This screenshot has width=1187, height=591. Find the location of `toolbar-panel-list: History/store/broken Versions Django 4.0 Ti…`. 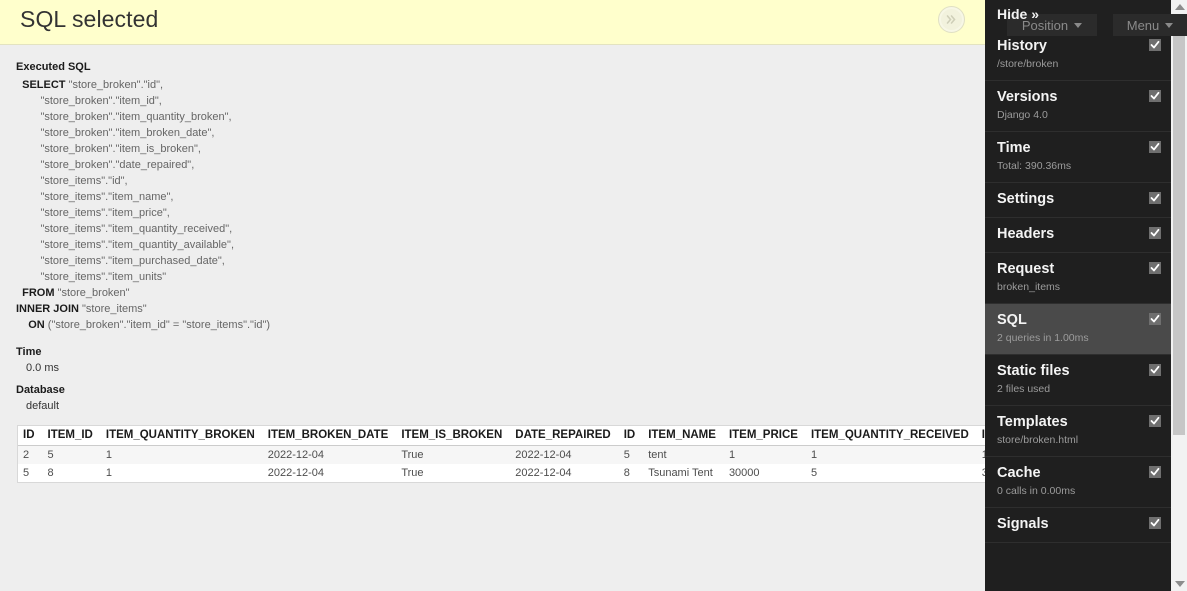

toolbar-panel-list: History/store/broken Versions Django 4.0 Ti… is located at coordinates (1078, 286).